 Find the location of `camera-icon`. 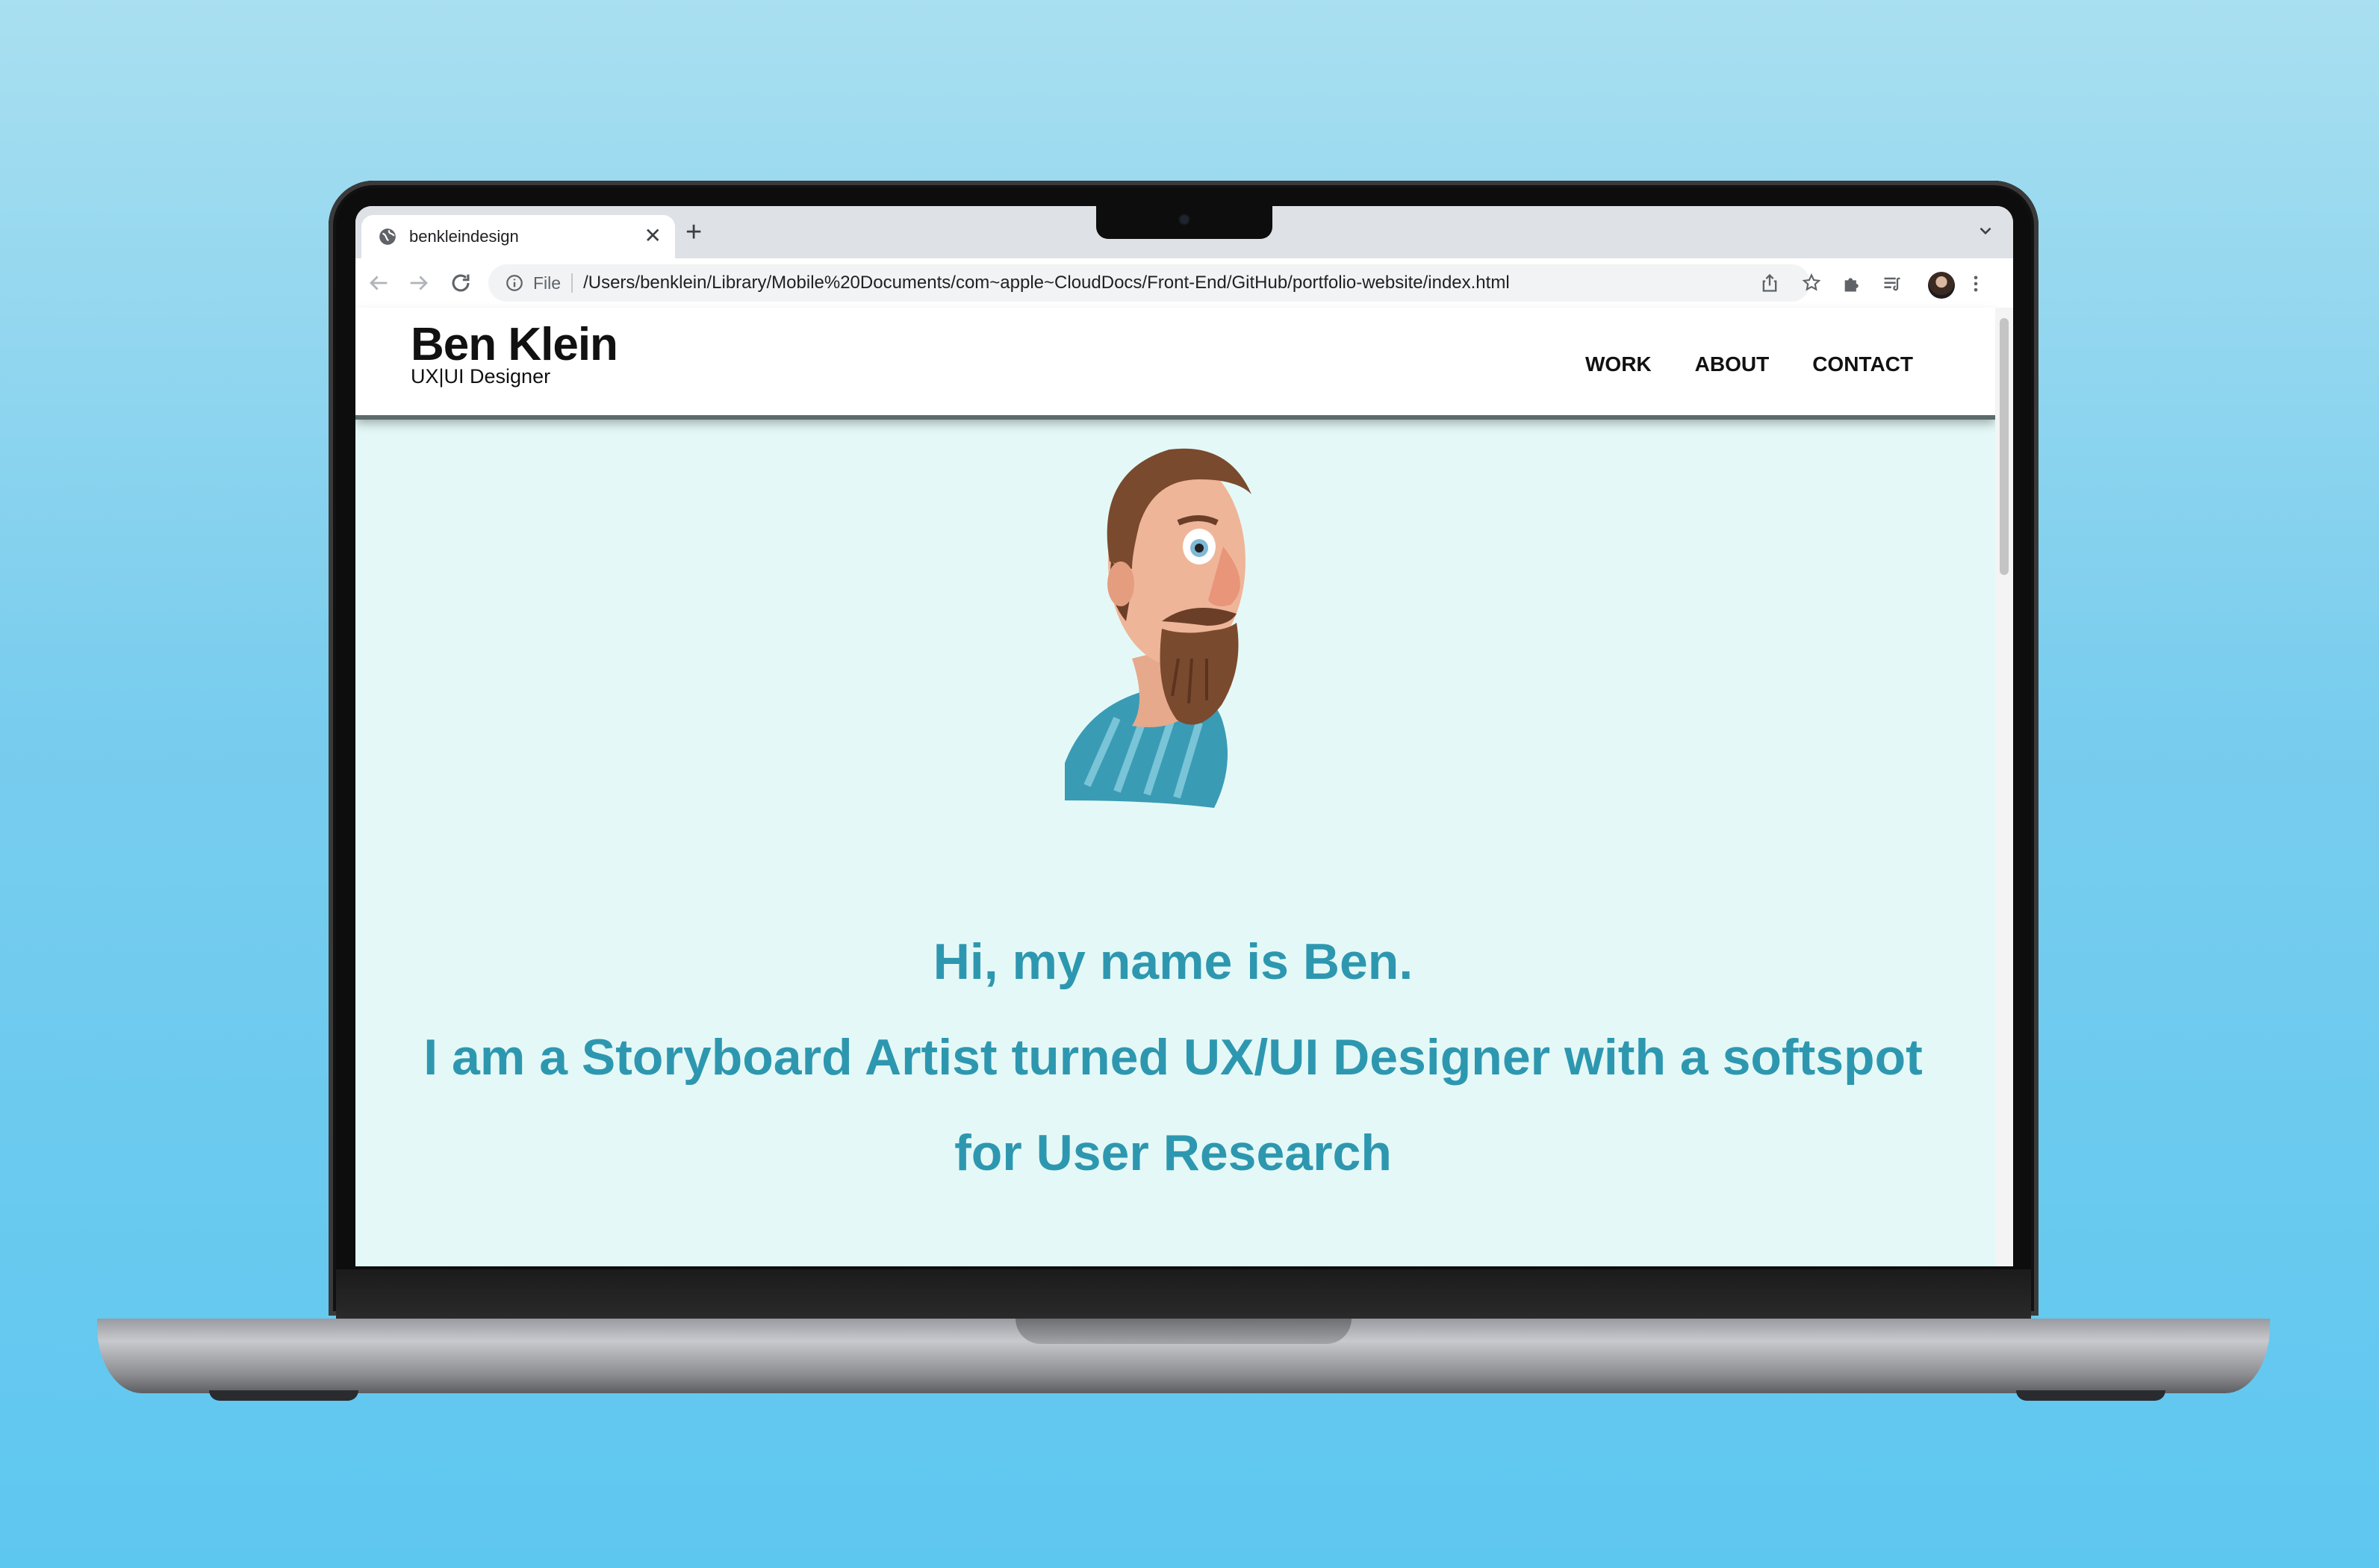

camera-icon is located at coordinates (1184, 219).